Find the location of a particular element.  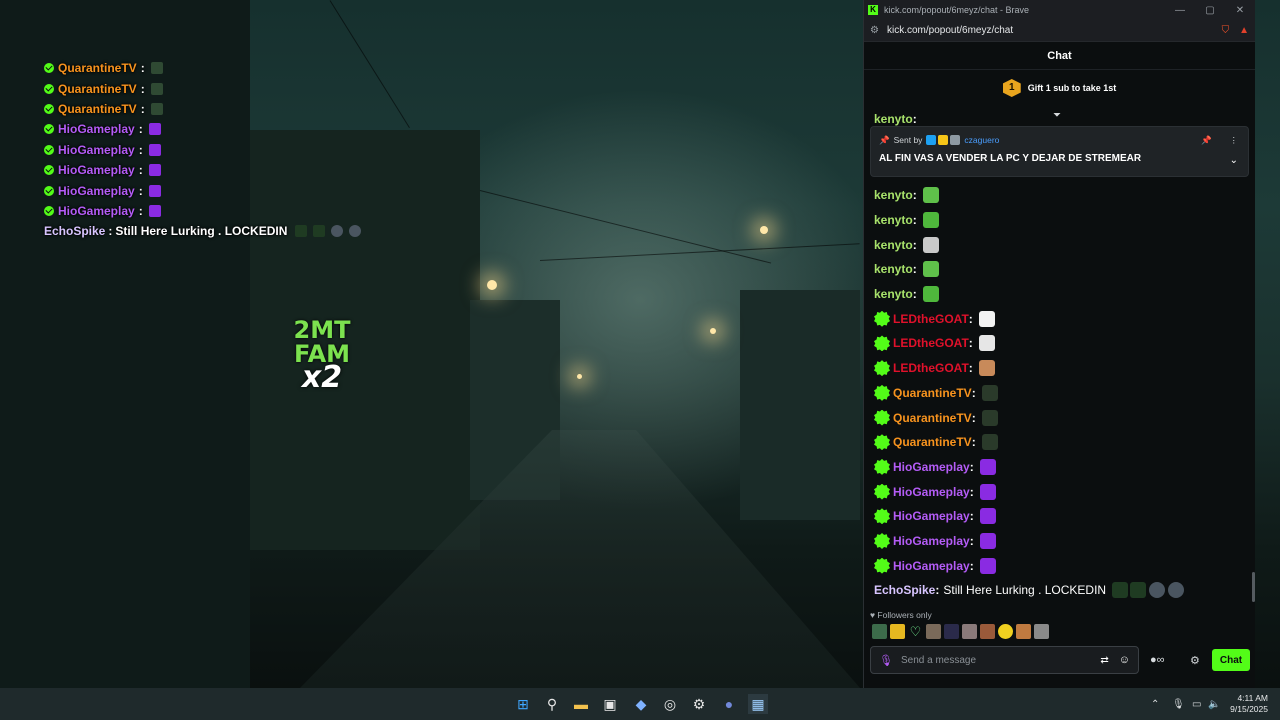

chat-message-row: LEDtheGOAT: is located at coordinates (1060, 368).